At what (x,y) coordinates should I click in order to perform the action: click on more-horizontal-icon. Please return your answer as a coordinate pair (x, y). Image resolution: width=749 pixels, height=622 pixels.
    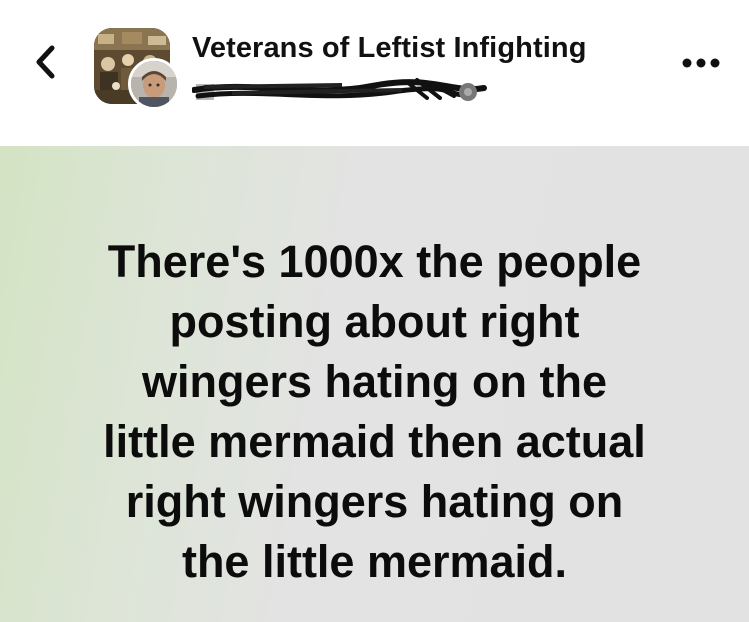
    Looking at the image, I should click on (701, 63).